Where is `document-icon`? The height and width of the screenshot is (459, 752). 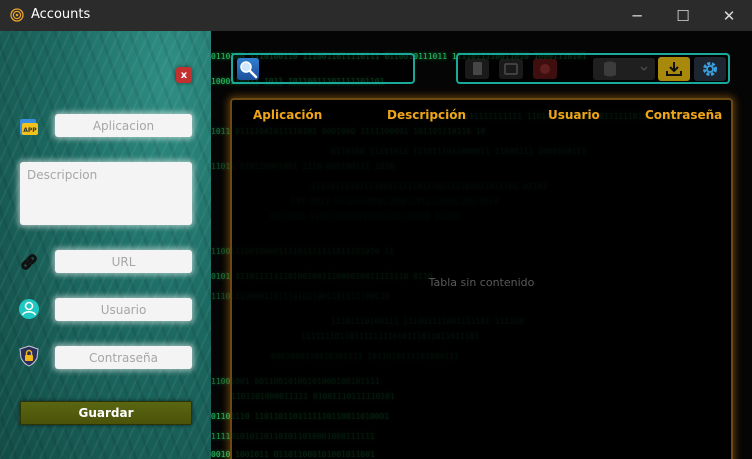
document-icon is located at coordinates (477, 68).